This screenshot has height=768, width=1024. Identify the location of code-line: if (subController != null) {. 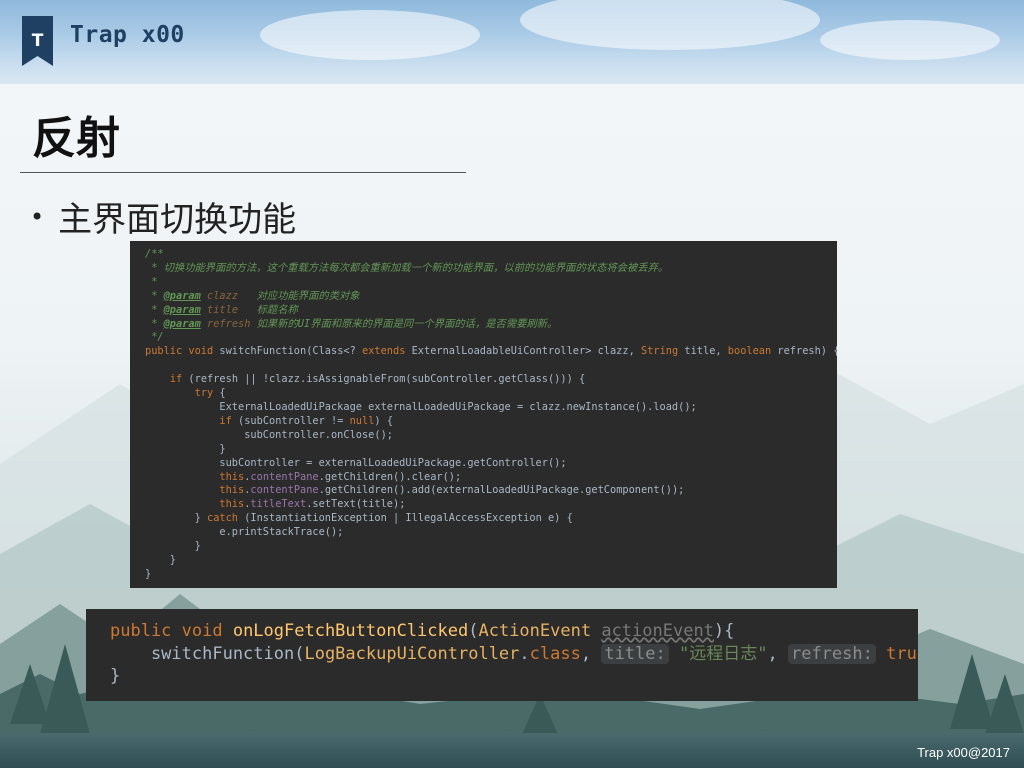
(491, 422).